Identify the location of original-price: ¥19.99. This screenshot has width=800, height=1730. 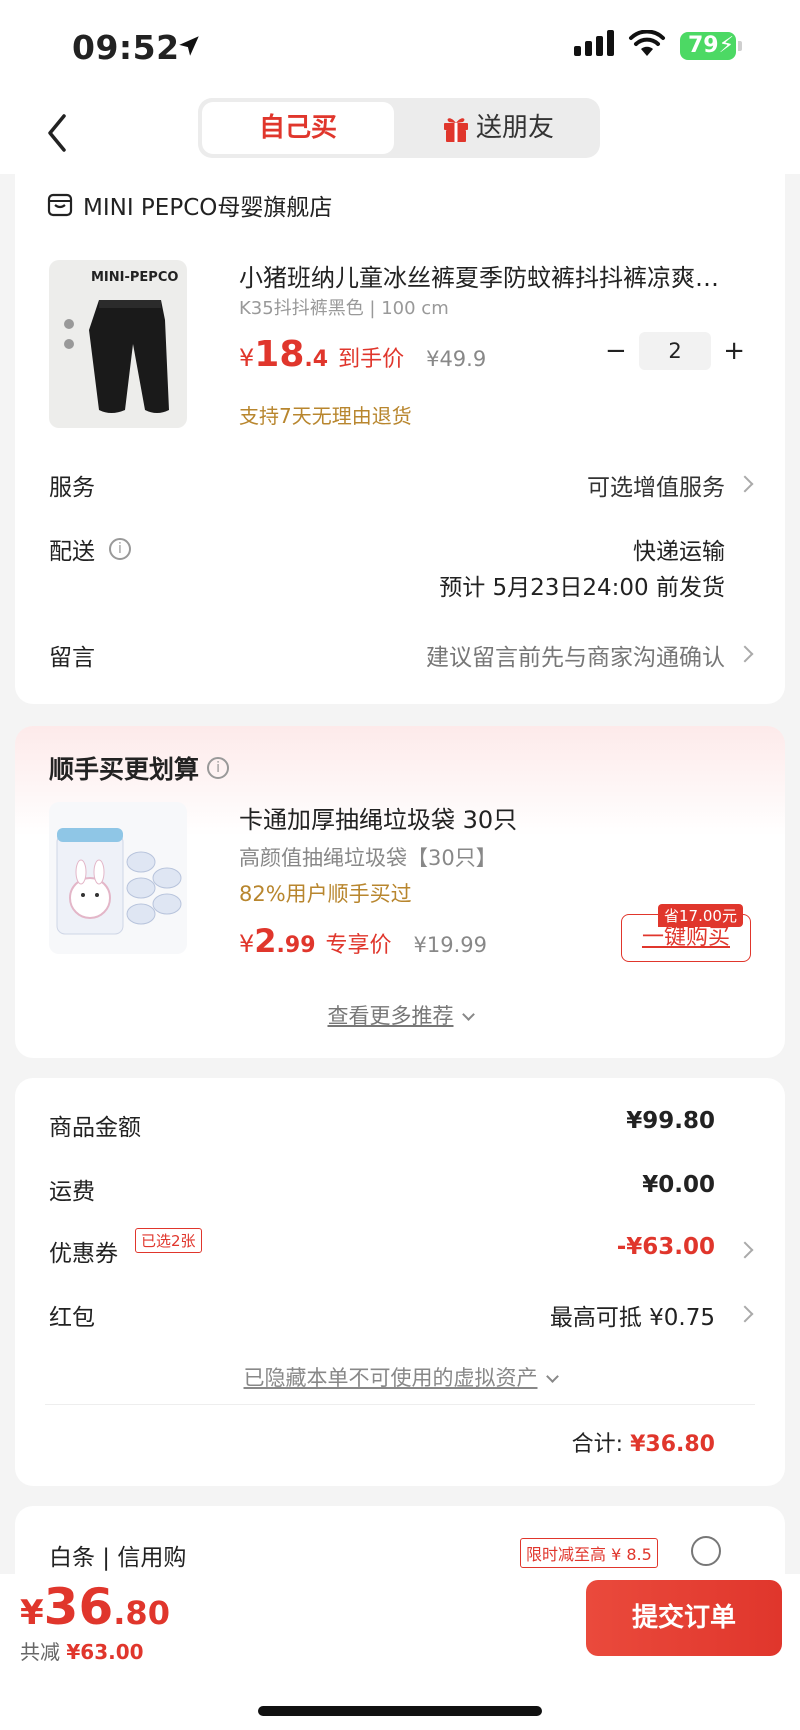
(450, 945).